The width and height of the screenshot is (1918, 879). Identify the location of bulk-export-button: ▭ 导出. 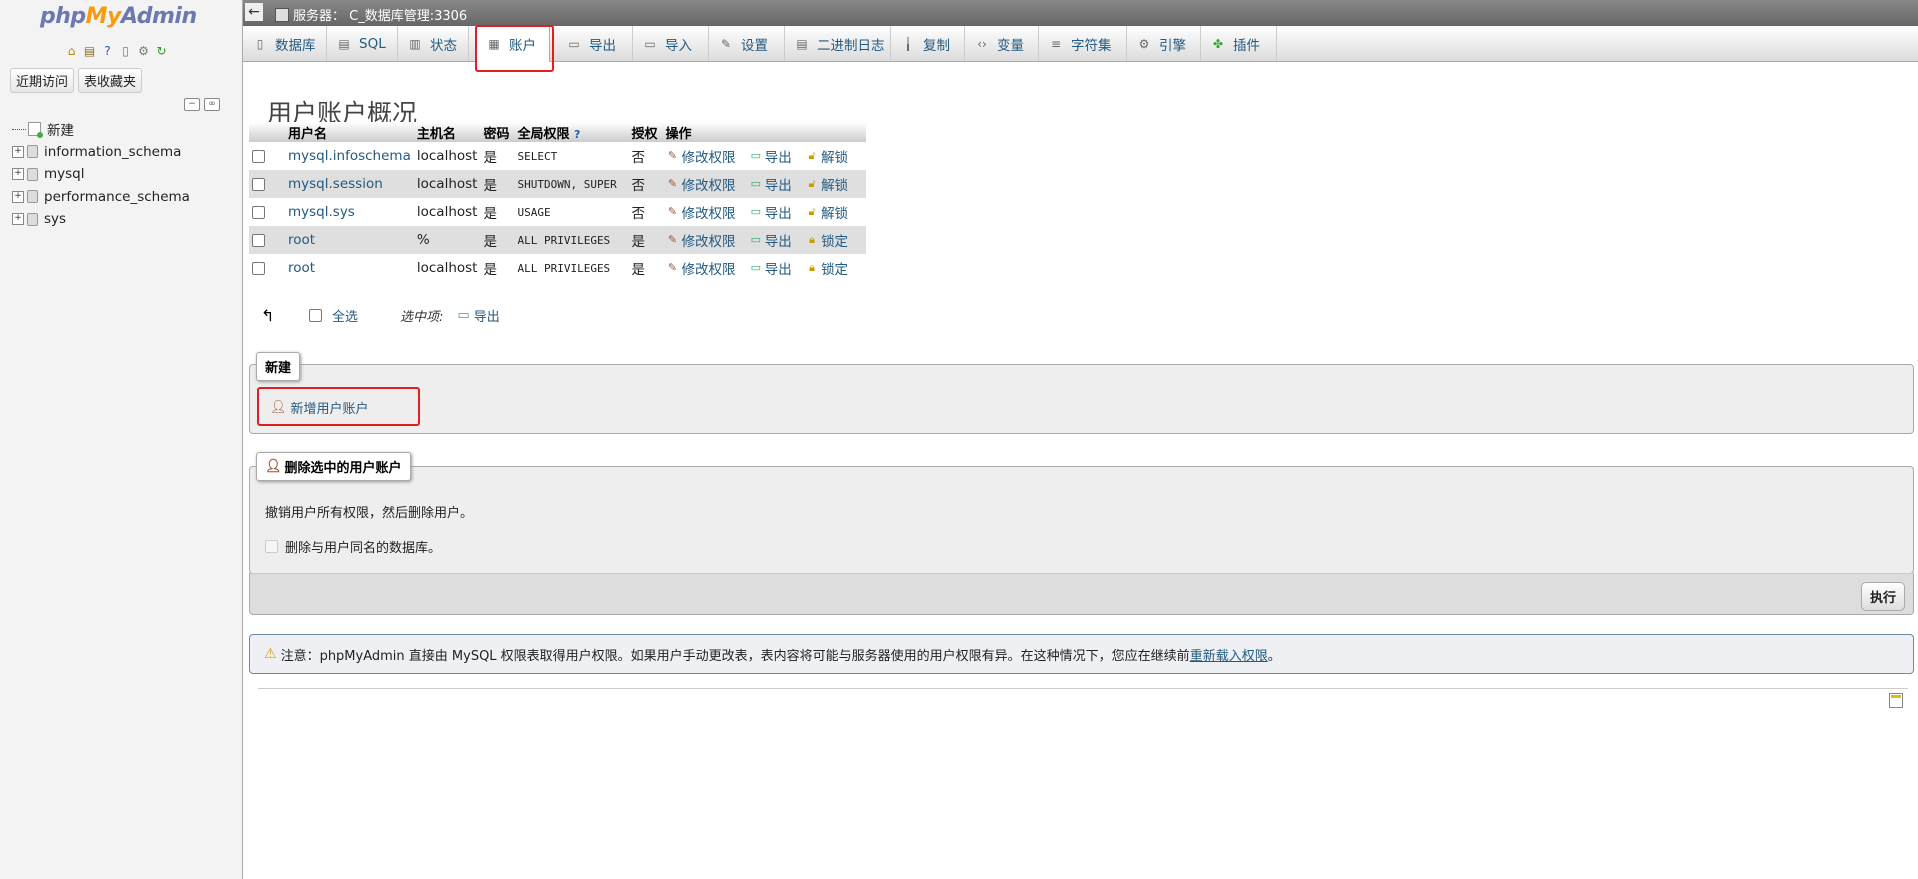
(478, 315).